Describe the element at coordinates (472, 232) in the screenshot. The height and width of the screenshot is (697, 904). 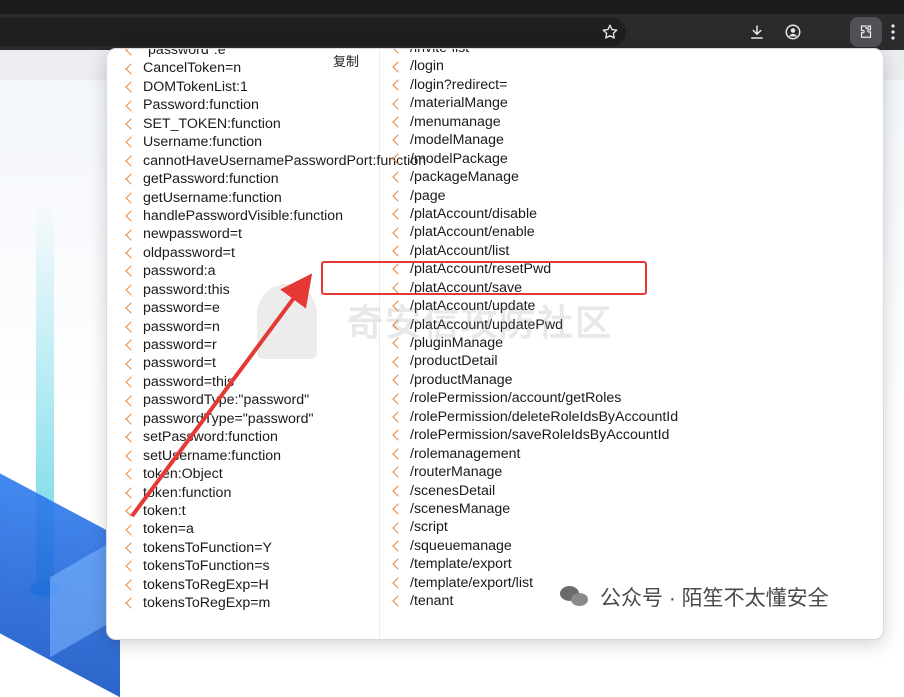
I see `list-item-label: /platAccount/enable` at that location.